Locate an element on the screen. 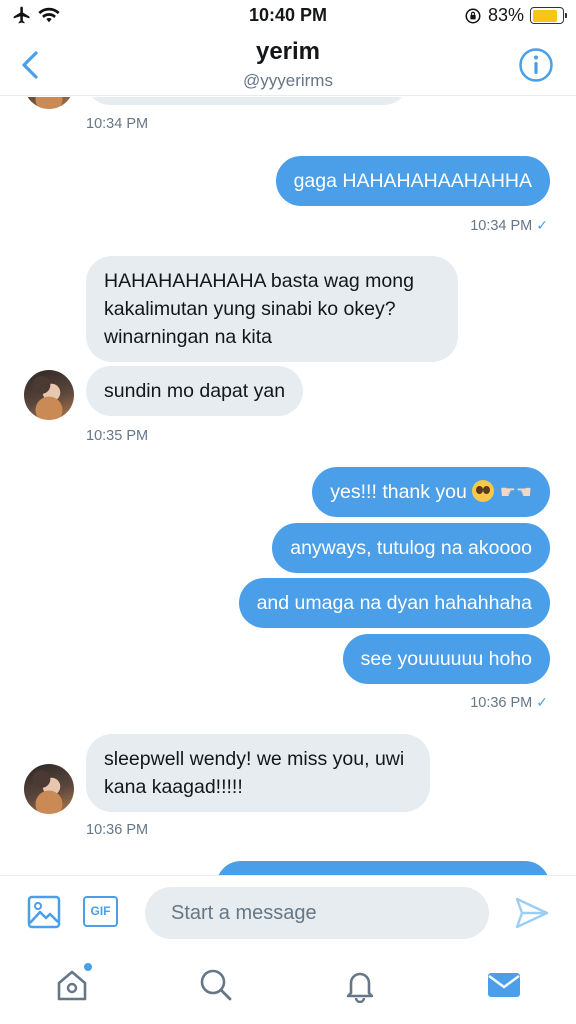 This screenshot has width=576, height=1024. status-bar: 10:40 PM 83% is located at coordinates (288, 17).